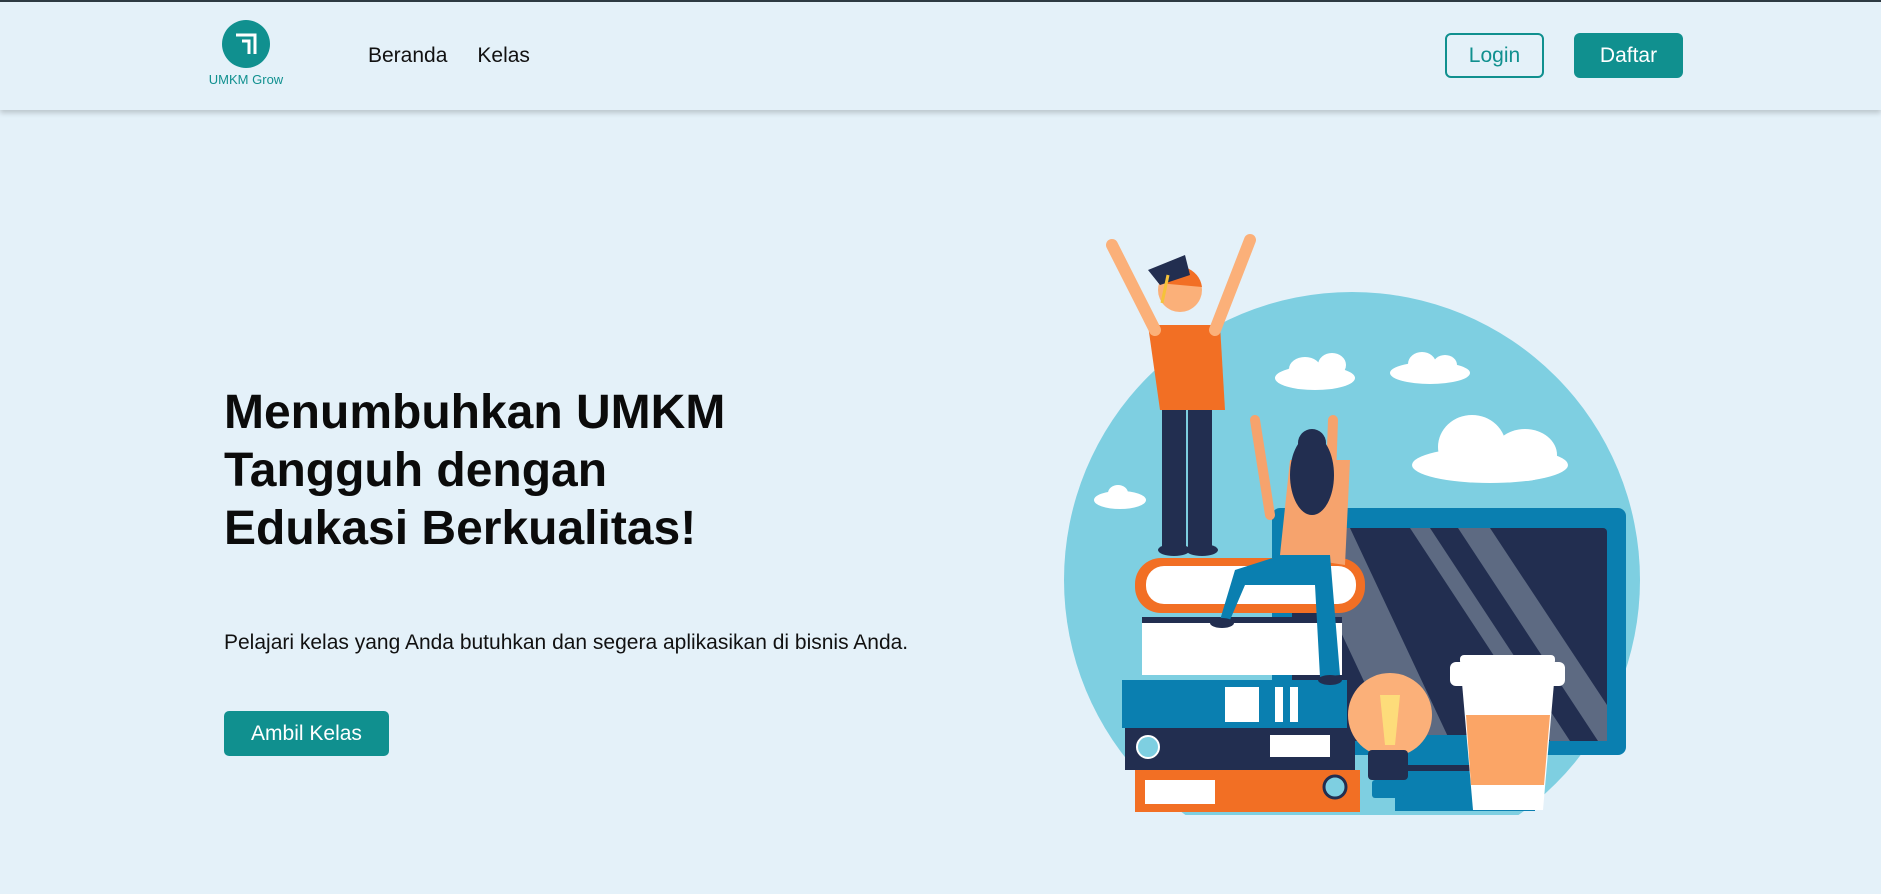  What do you see at coordinates (246, 79) in the screenshot?
I see `brand-name: UMKM Grow` at bounding box center [246, 79].